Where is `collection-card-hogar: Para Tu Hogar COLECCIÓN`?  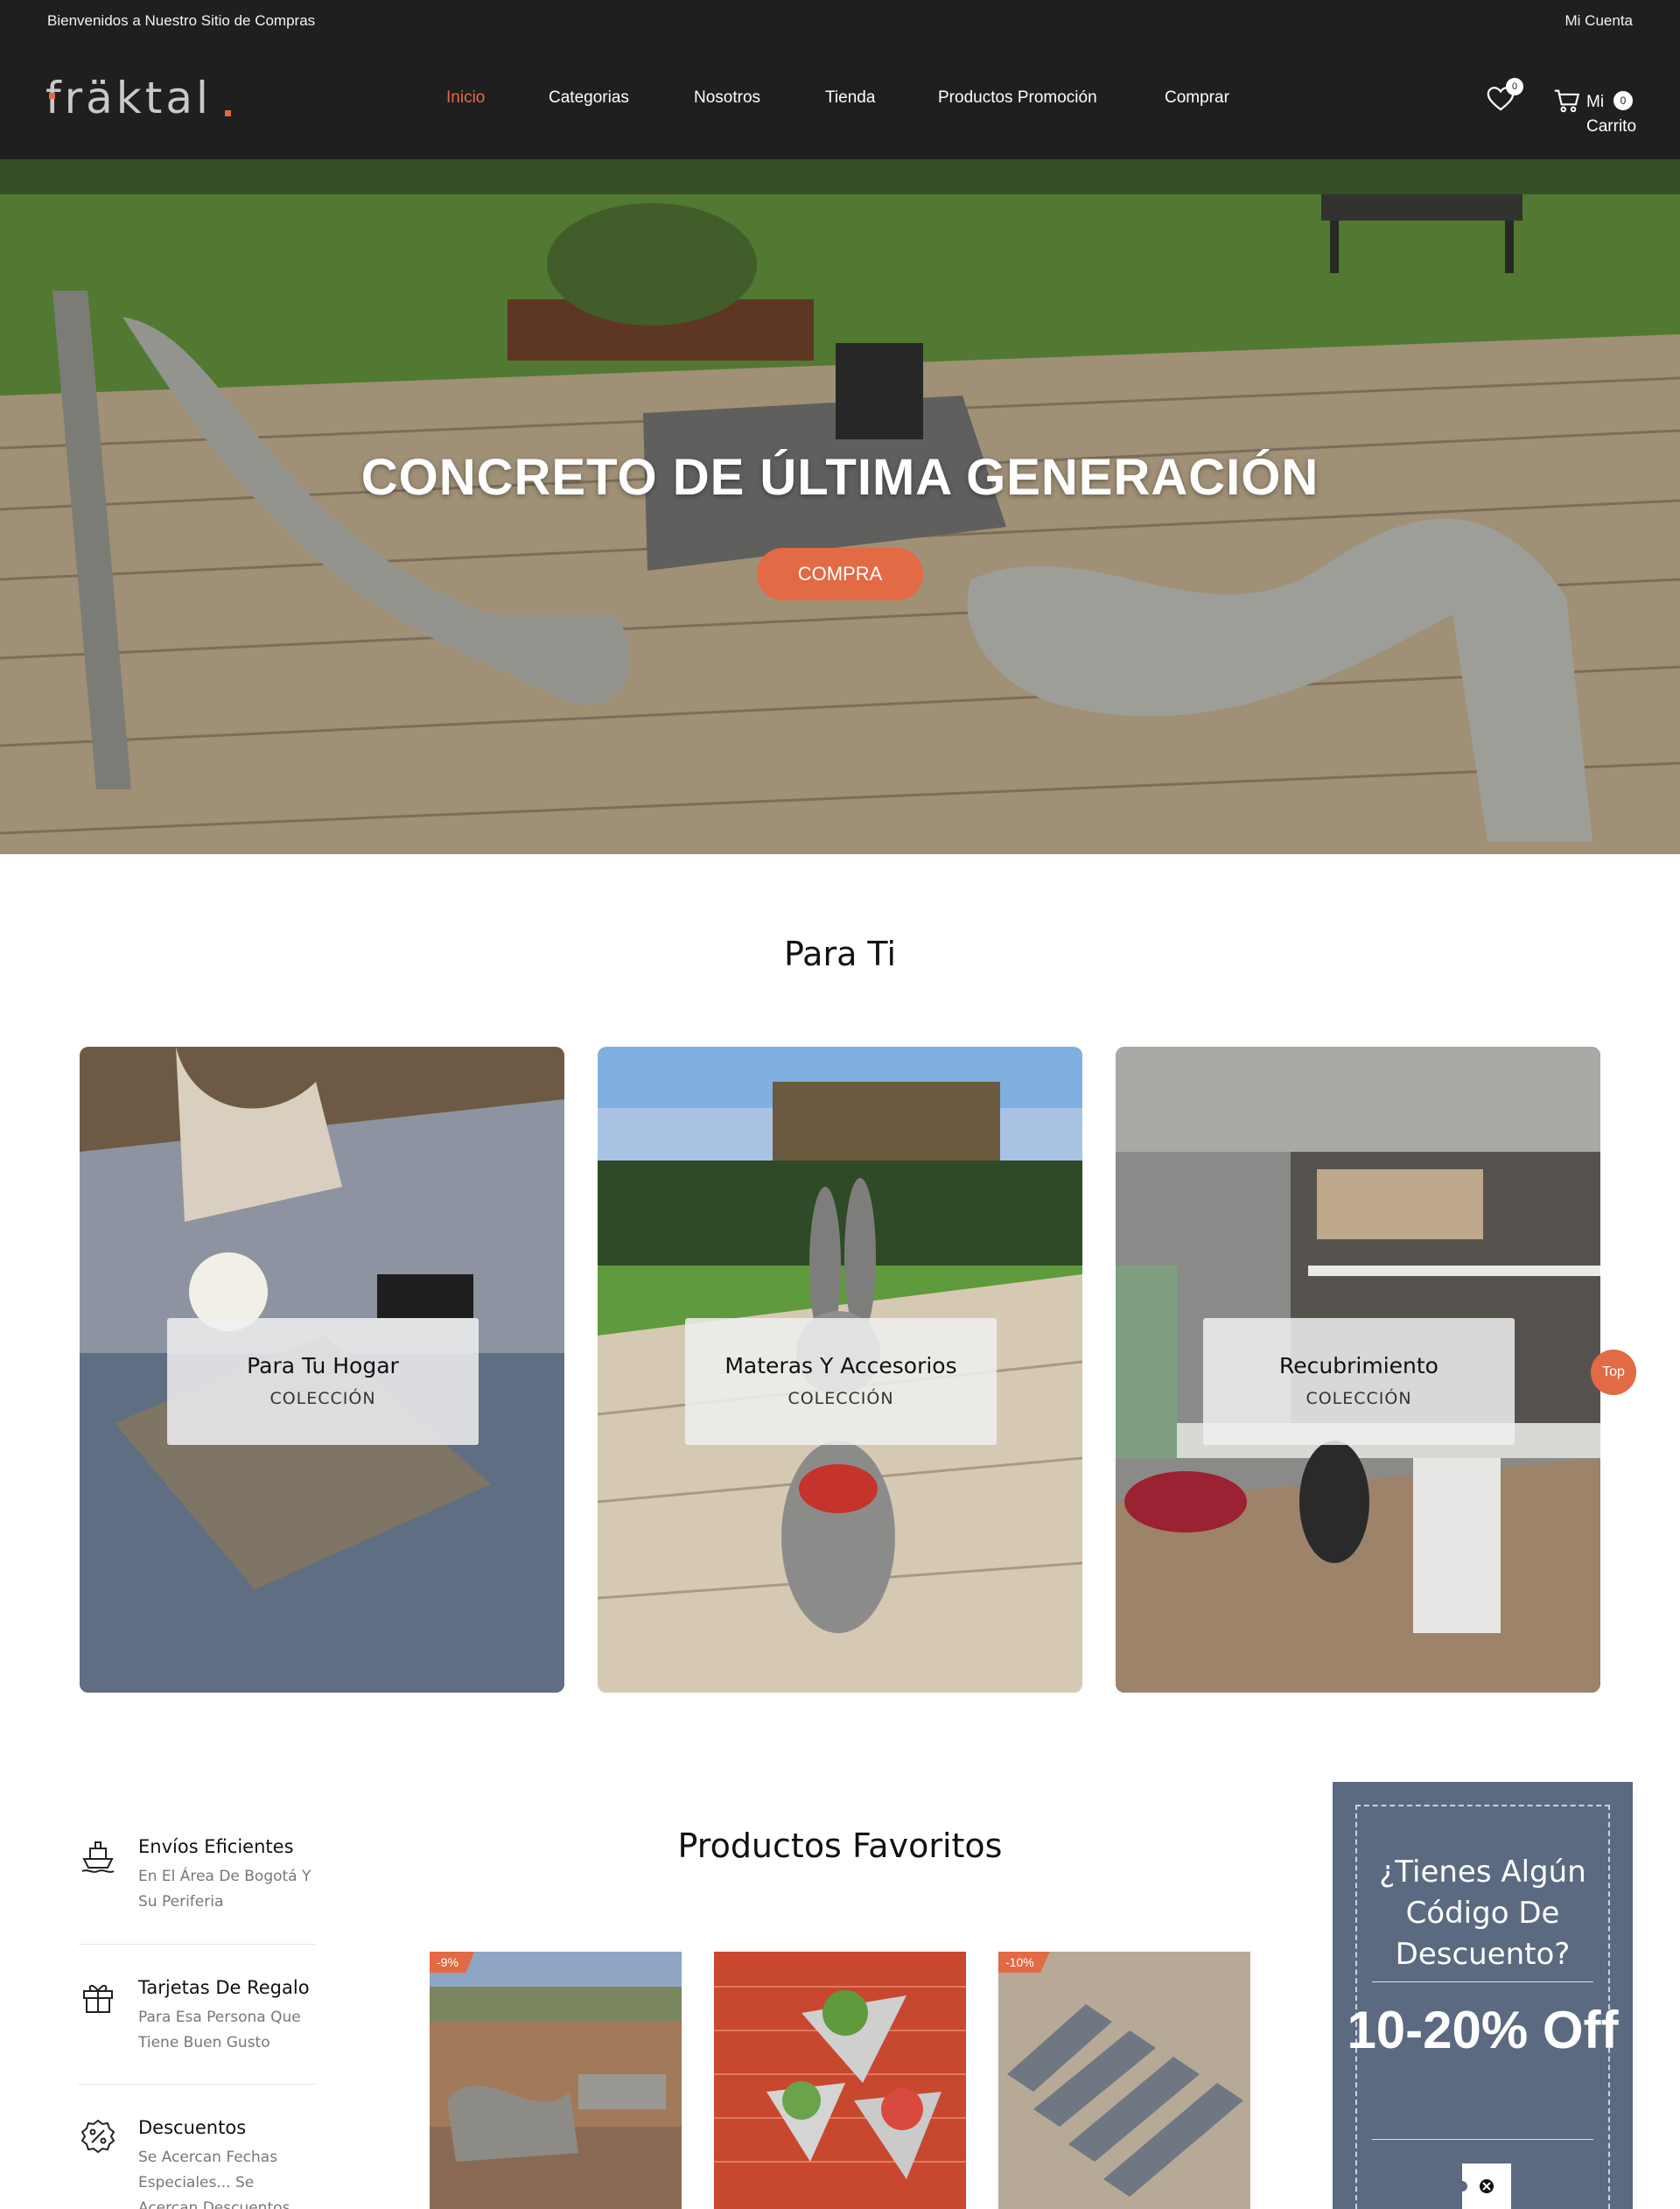
collection-card-hogar: Para Tu Hogar COLECCIÓN is located at coordinates (322, 1370).